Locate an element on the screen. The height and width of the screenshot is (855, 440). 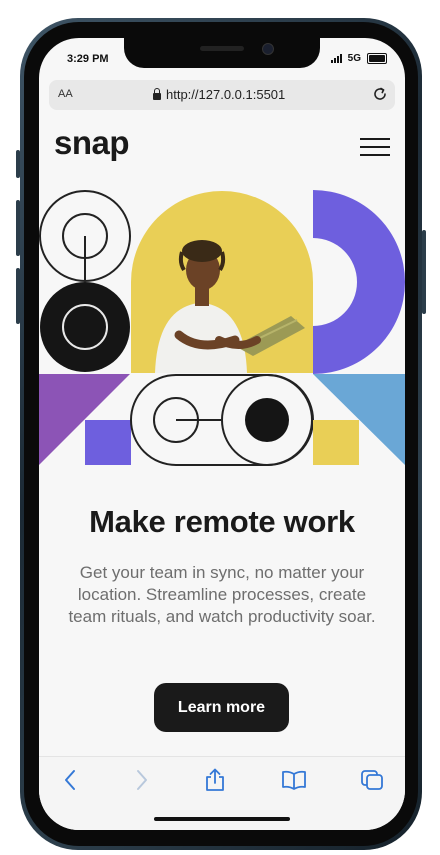
url-field: http://127.0.0.1:5501 is located at coordinates (219, 94).